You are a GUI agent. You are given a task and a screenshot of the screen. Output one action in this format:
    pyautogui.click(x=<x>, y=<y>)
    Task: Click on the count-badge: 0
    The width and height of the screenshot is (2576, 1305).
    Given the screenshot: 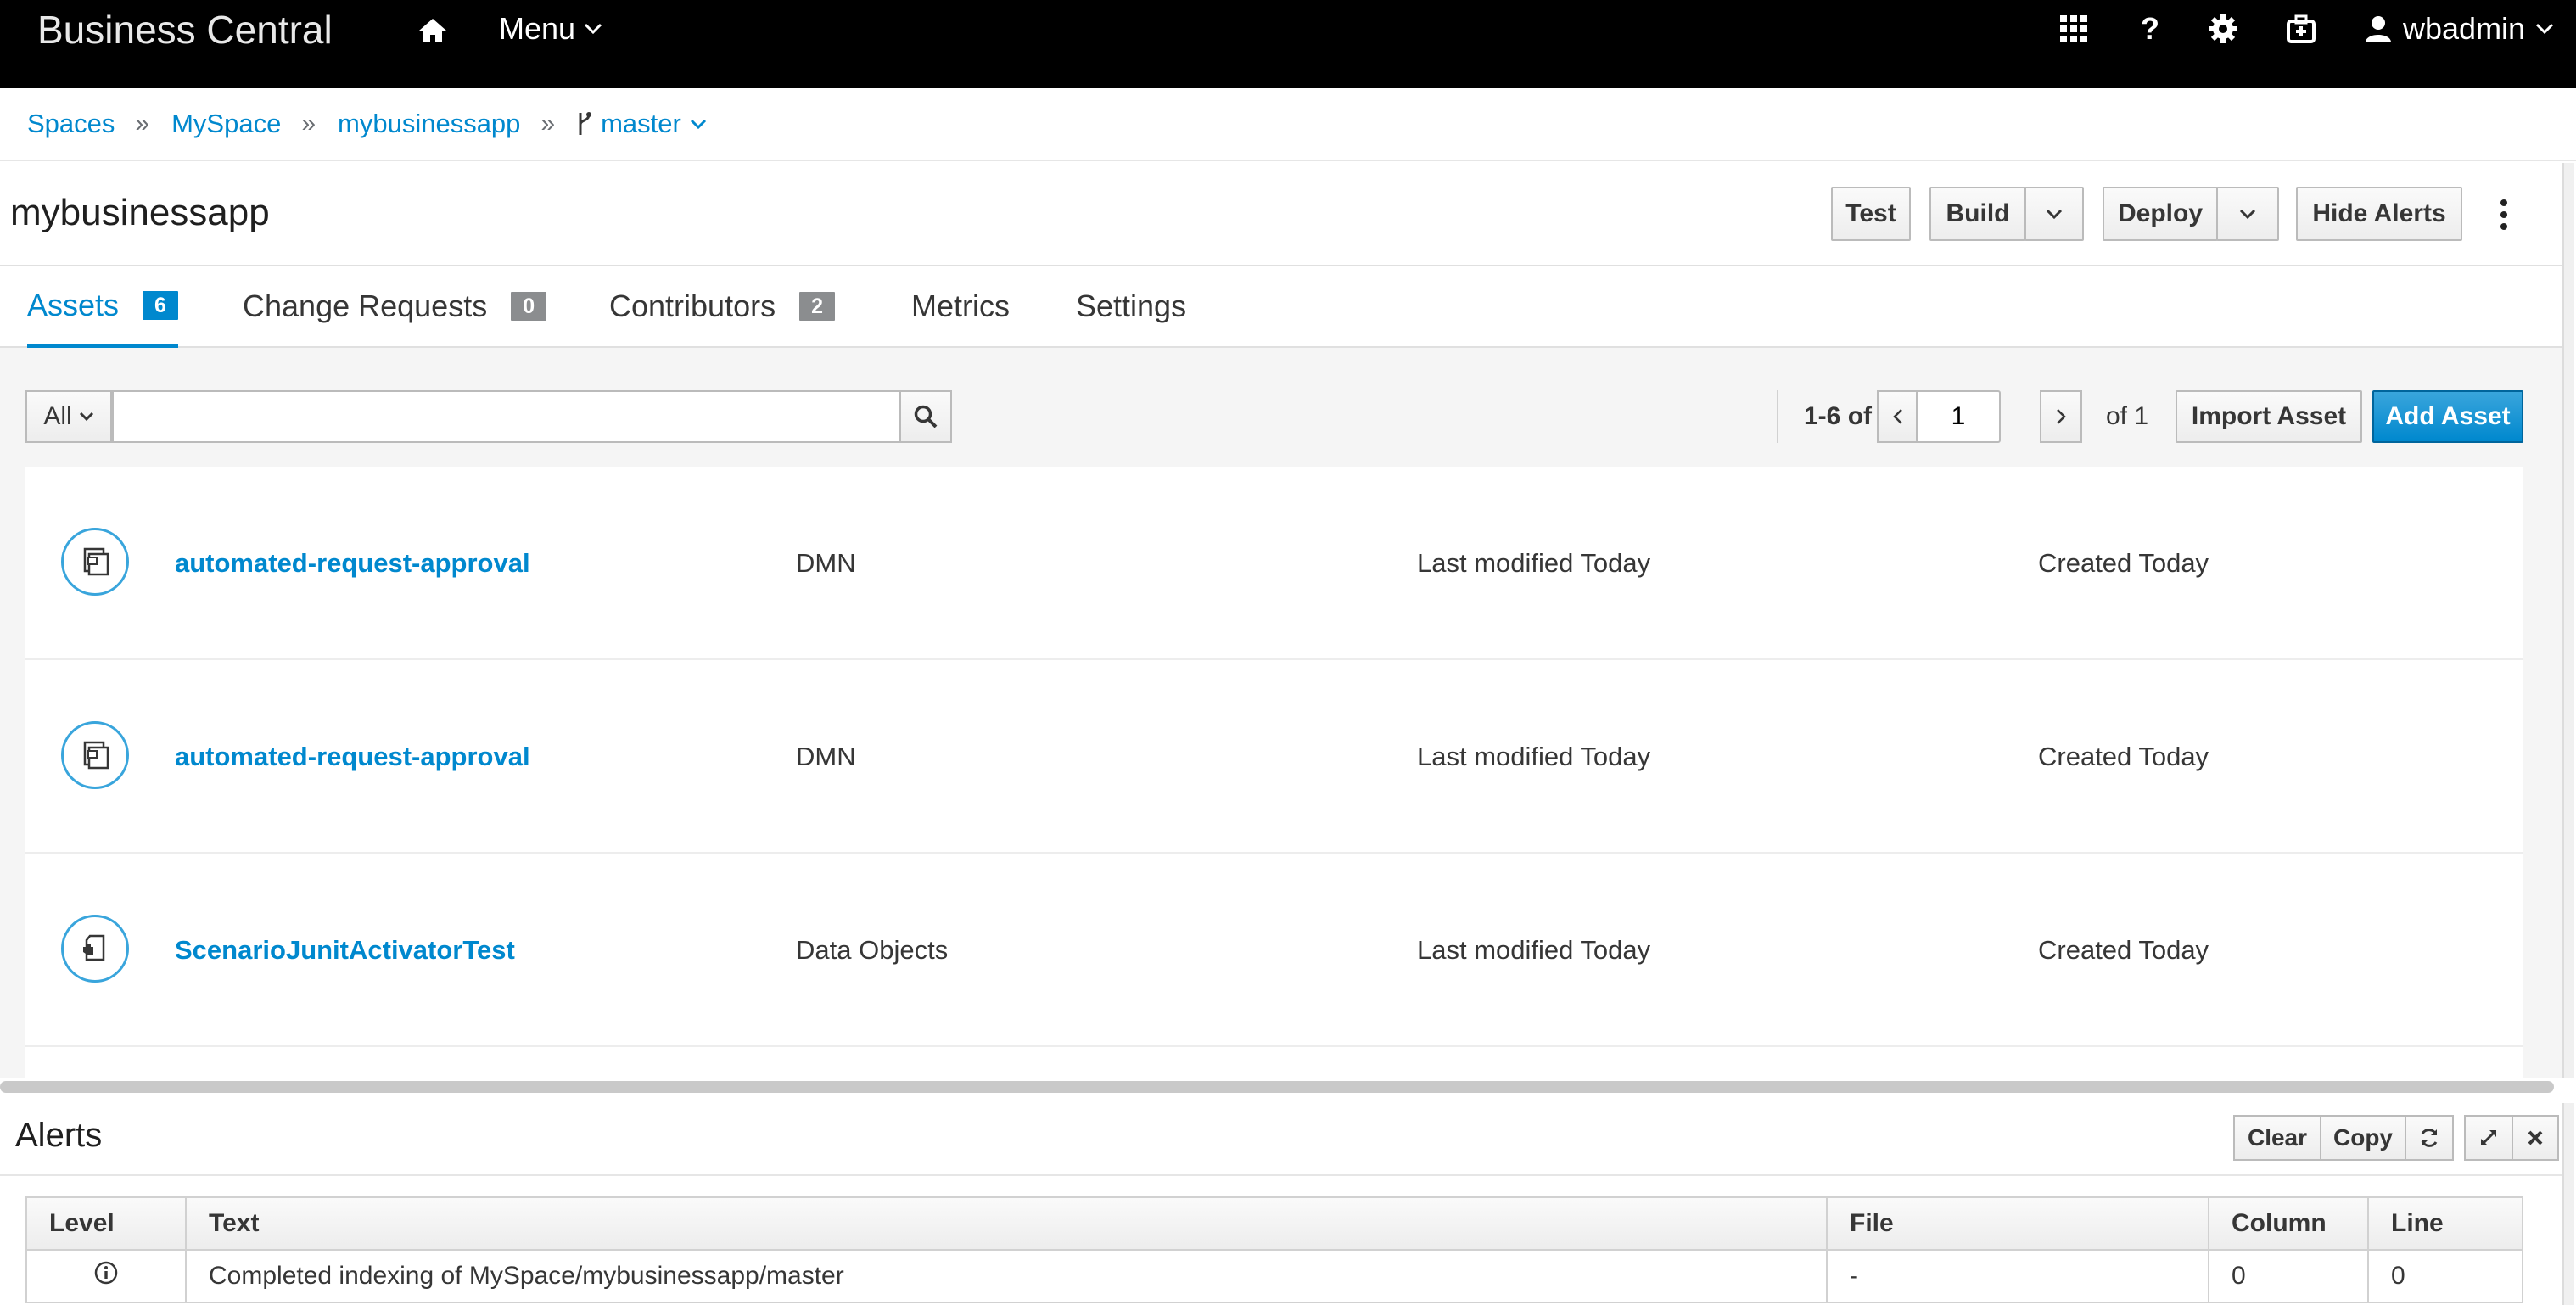 What is the action you would take?
    pyautogui.click(x=529, y=306)
    